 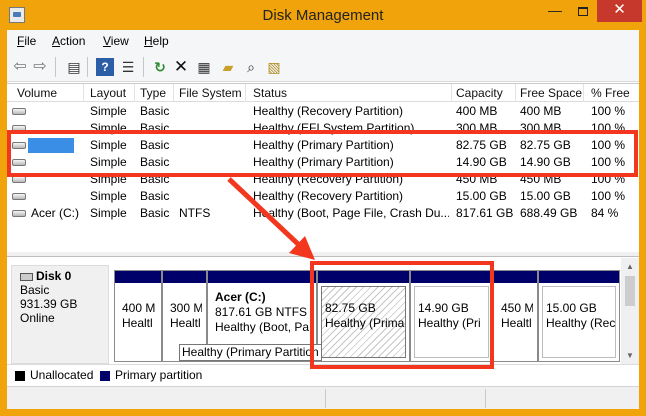 What do you see at coordinates (68, 41) in the screenshot?
I see `menu-action: Action` at bounding box center [68, 41].